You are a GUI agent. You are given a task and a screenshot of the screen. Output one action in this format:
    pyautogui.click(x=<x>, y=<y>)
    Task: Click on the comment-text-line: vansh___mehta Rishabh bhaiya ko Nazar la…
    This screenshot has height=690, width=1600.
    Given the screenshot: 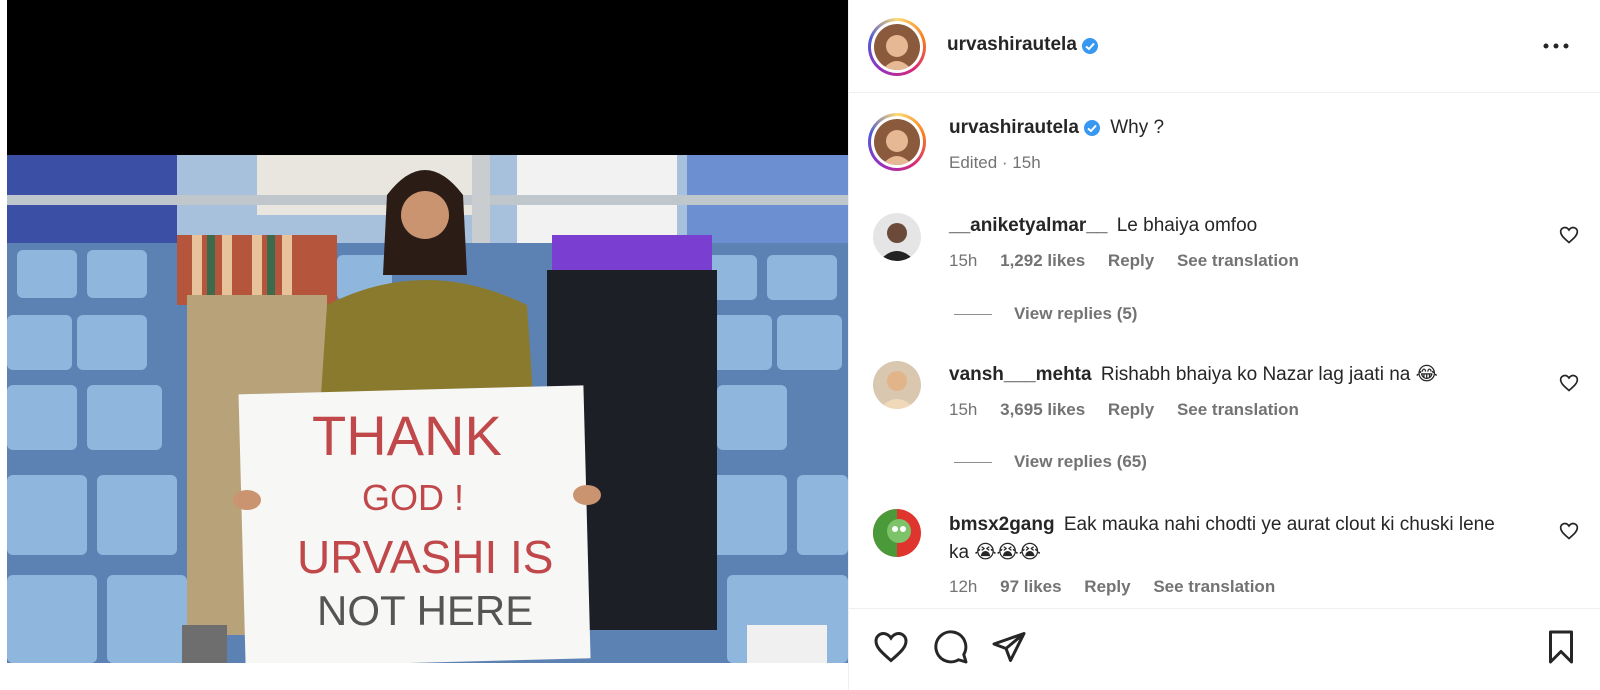 What is the action you would take?
    pyautogui.click(x=1234, y=374)
    